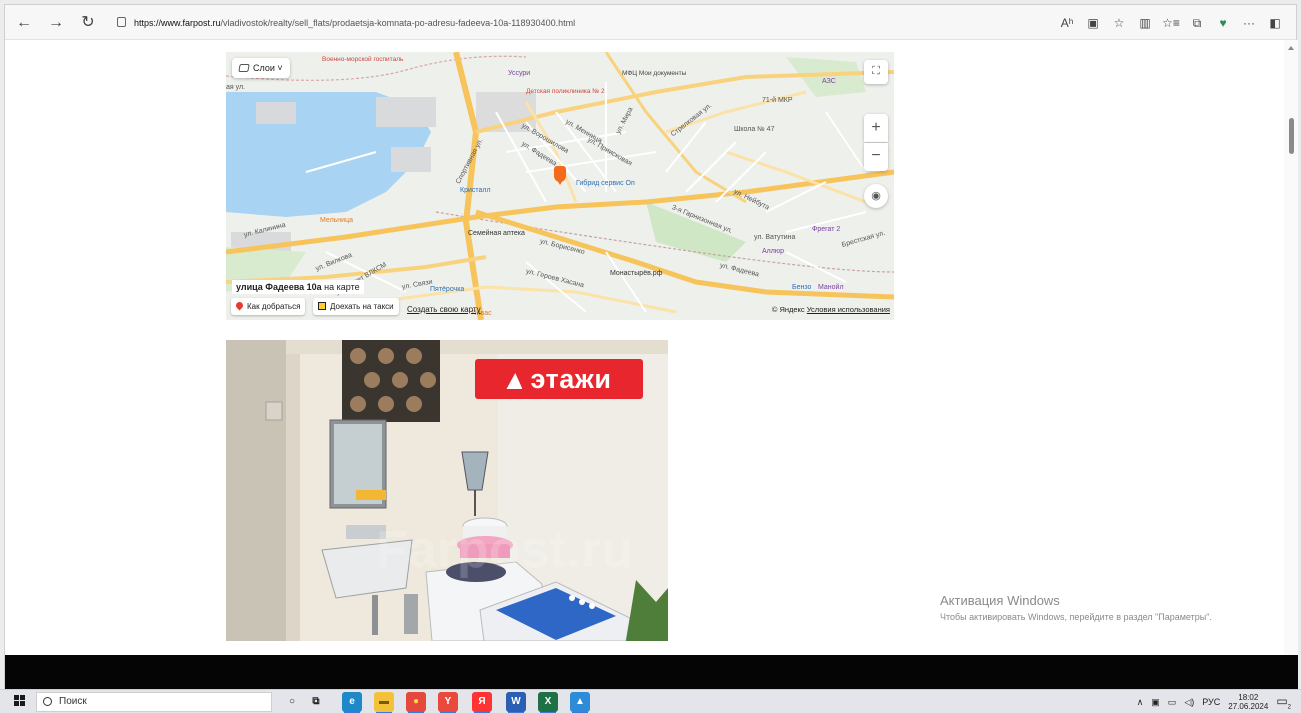  I want to click on map-label-azs: АЗС, so click(829, 81).